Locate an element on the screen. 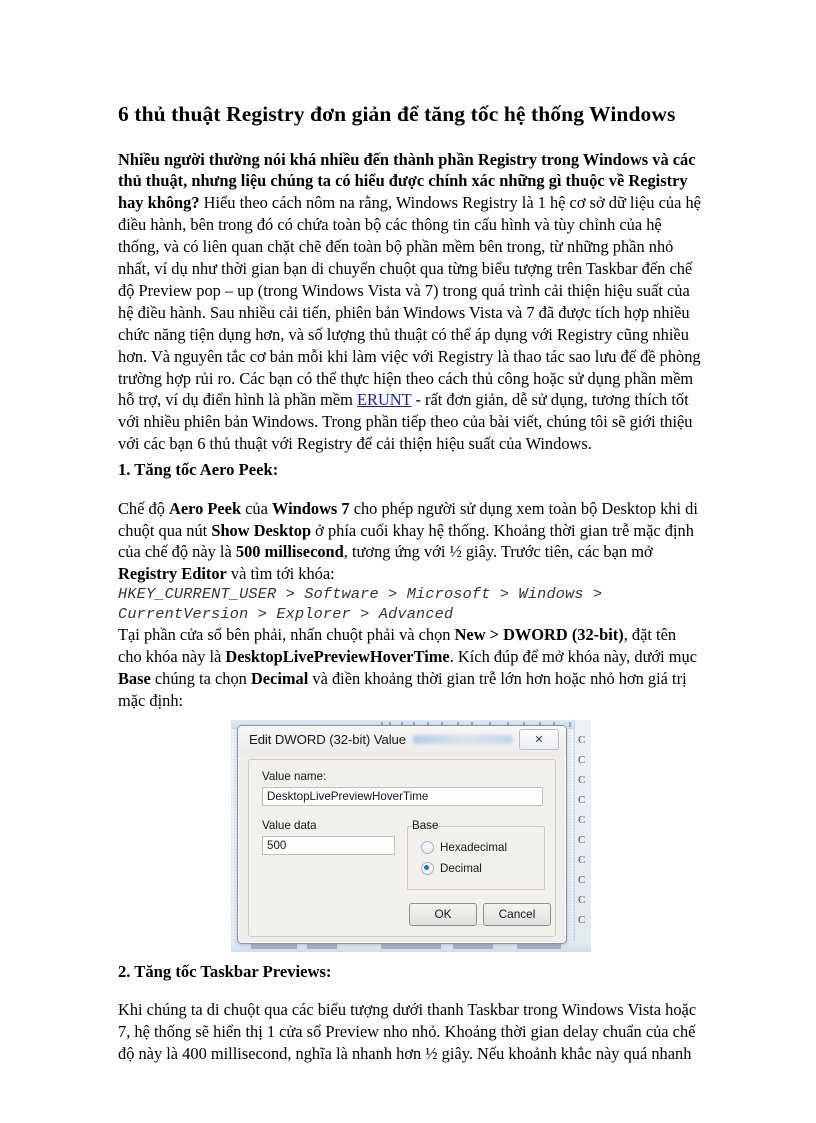  section-heading-1: 1. Tăng tốc Aero Peek: is located at coordinates (198, 470).